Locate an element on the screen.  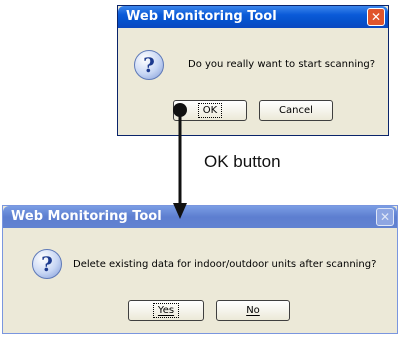
no-button: No is located at coordinates (253, 310).